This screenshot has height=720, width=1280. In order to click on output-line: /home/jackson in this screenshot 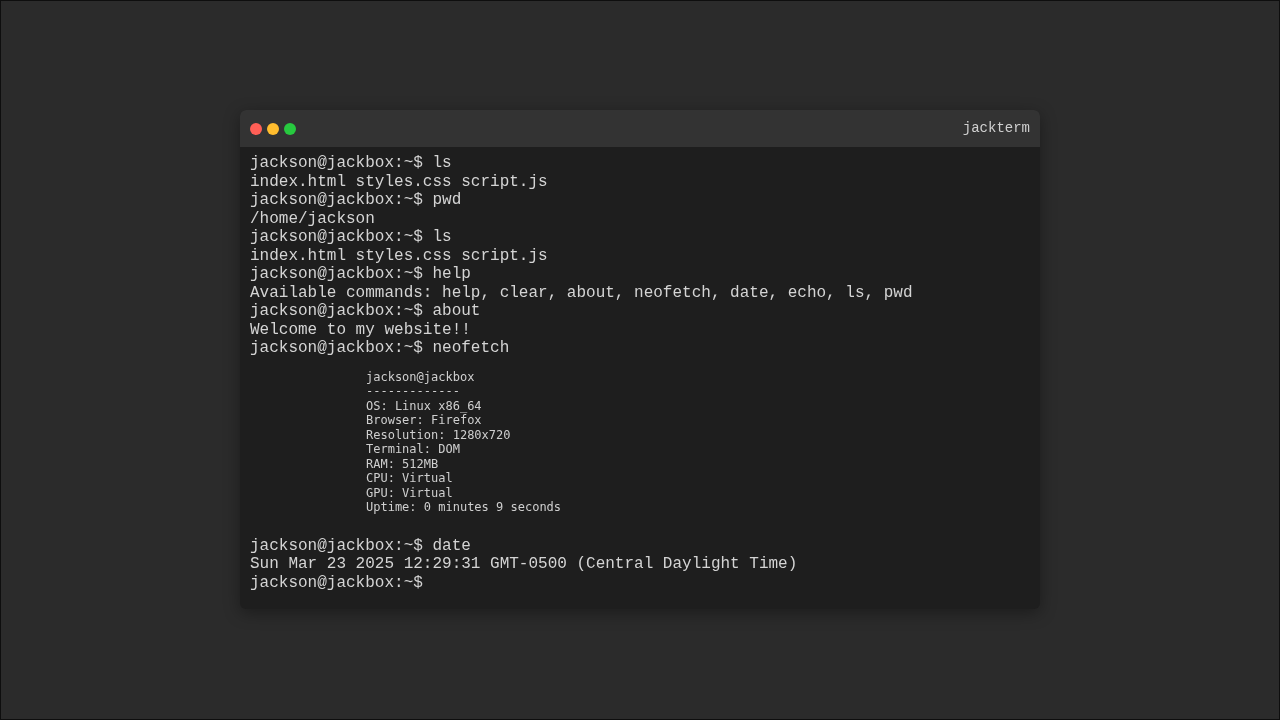, I will do `click(313, 218)`.